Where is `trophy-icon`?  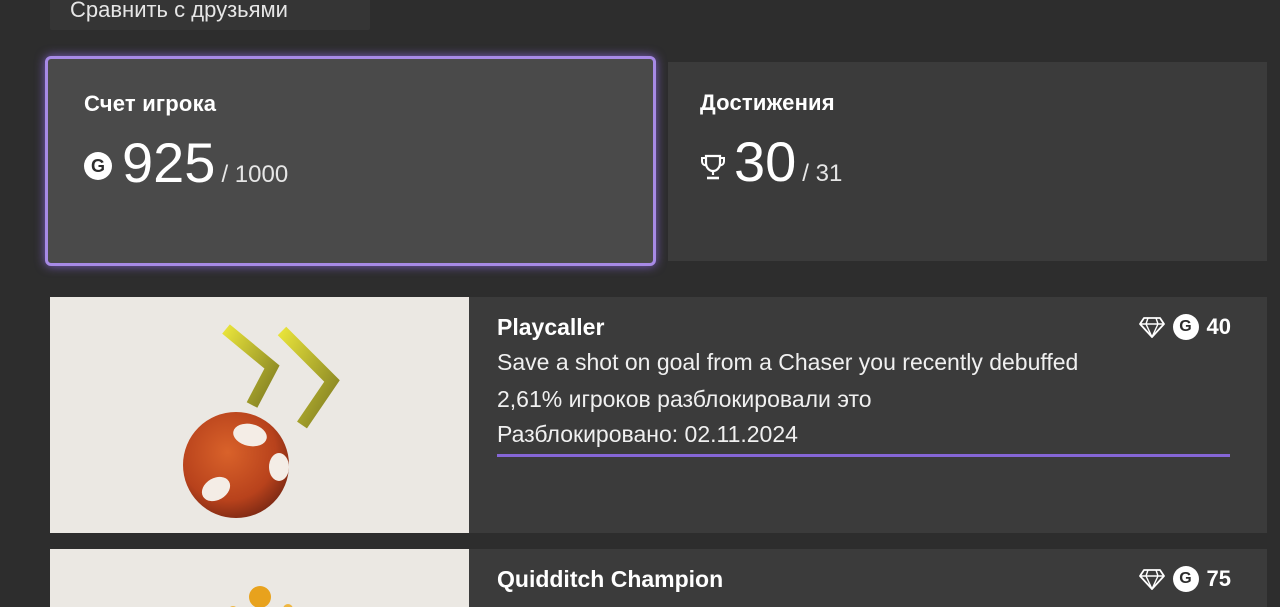
trophy-icon is located at coordinates (713, 167).